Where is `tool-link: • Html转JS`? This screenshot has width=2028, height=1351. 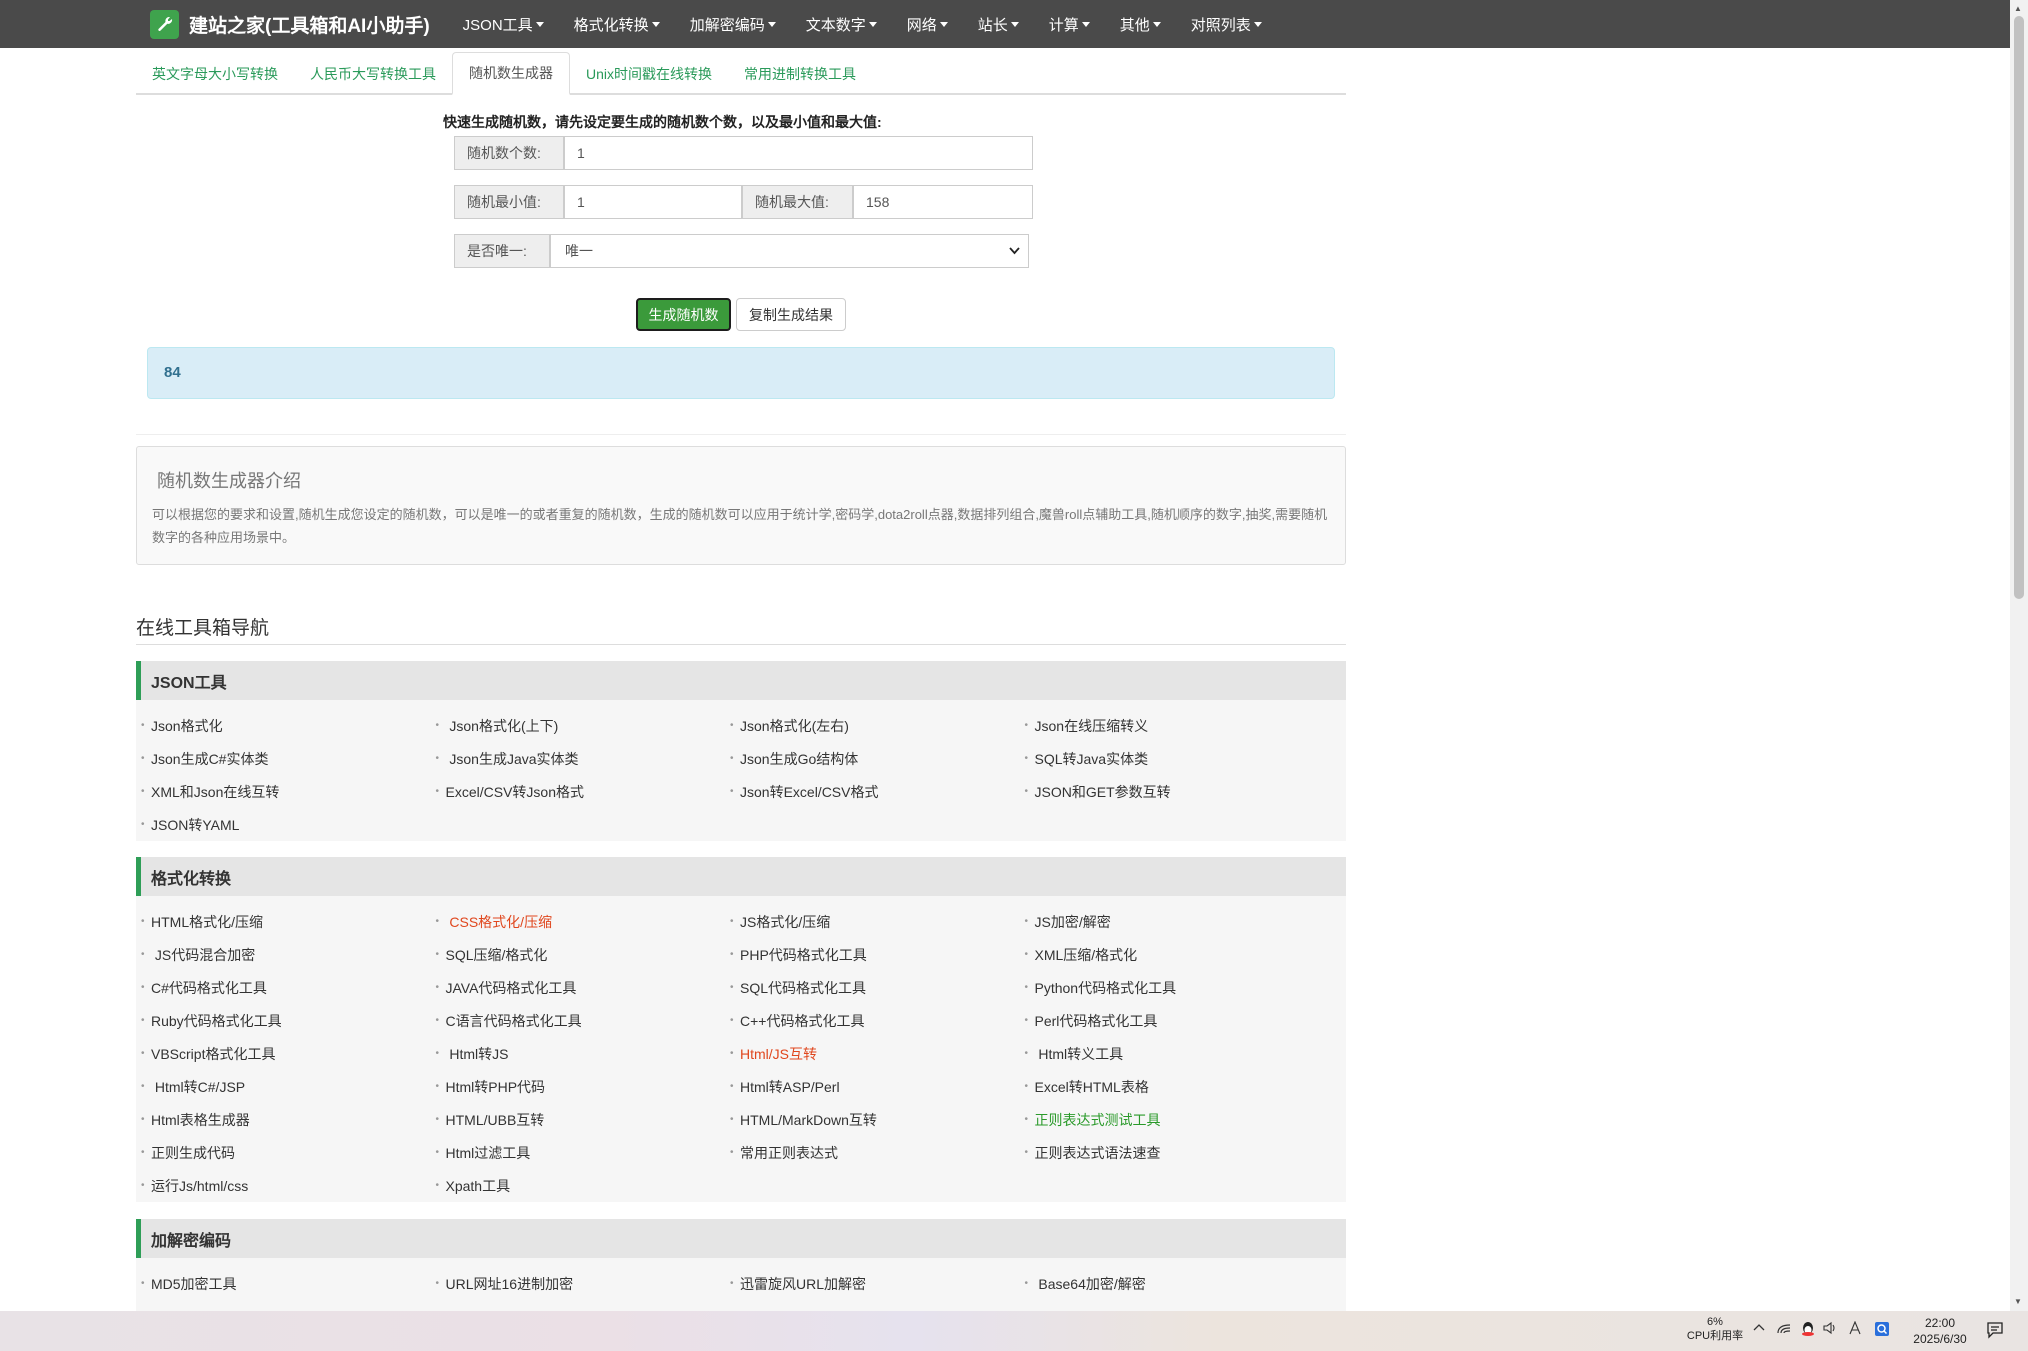
tool-link: • Html转JS is located at coordinates (583, 1053).